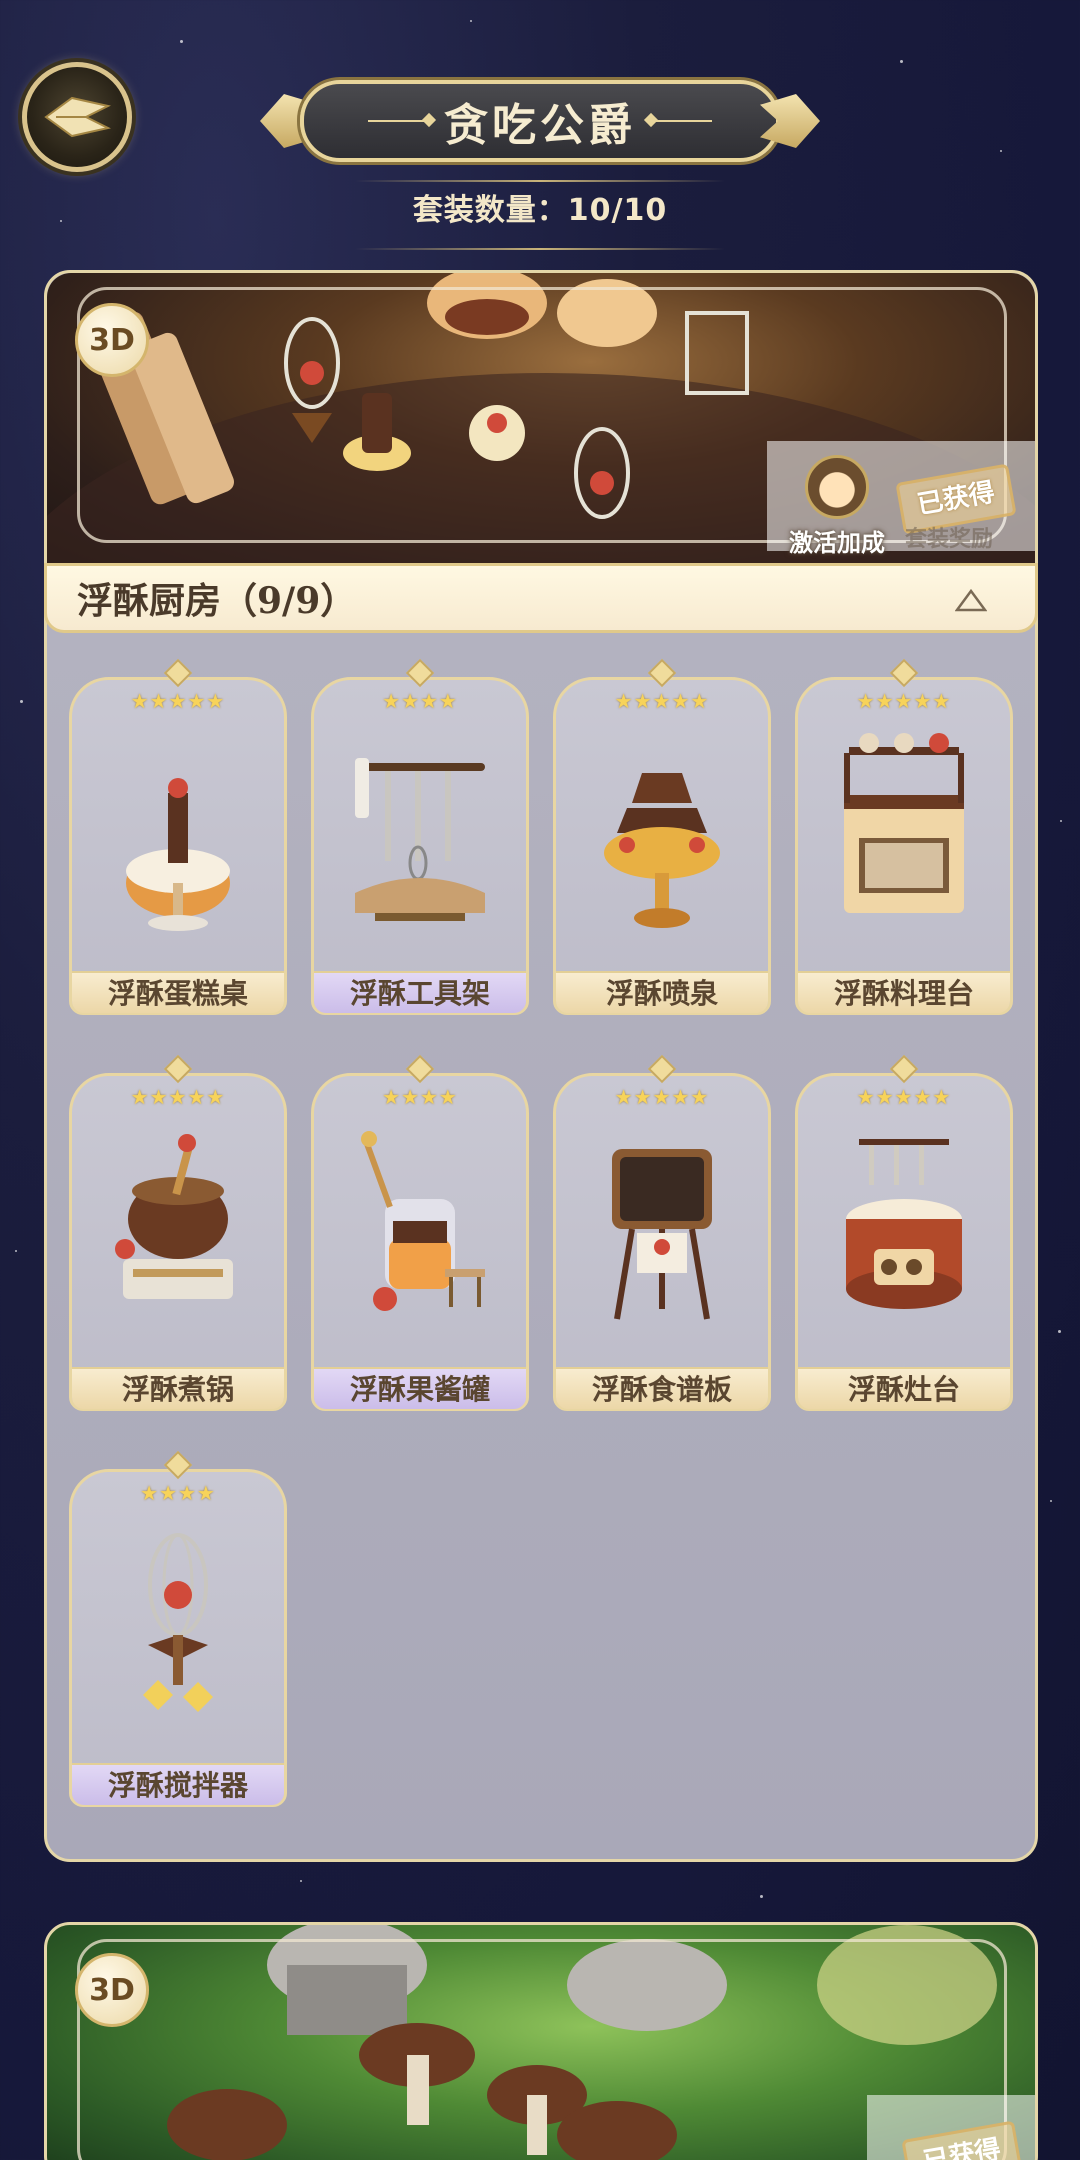  I want to click on item-name: 浮酥灶台, so click(904, 1388).